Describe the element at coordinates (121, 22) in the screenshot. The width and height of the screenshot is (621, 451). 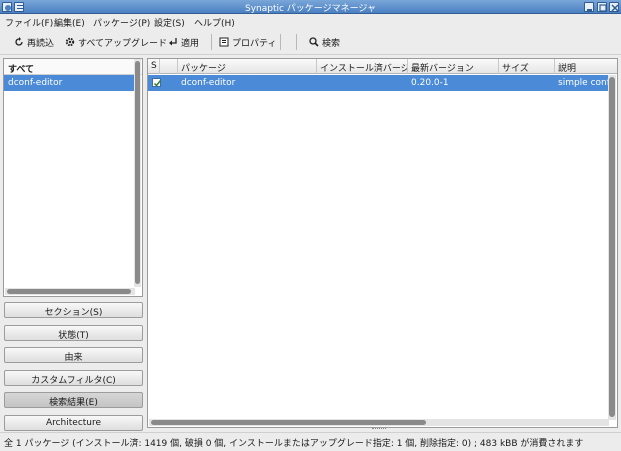
I see `menu-package: パッケージ(P)` at that location.